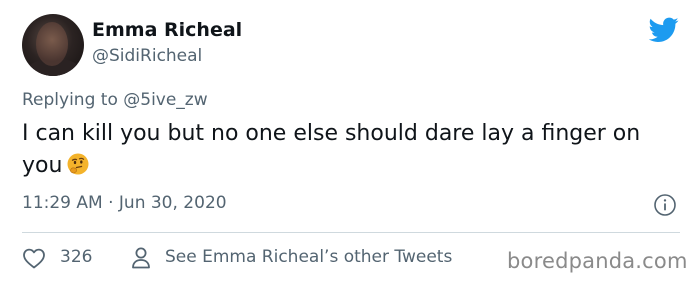 The image size is (700, 283). Describe the element at coordinates (70, 100) in the screenshot. I see `replying-to-label: Replying to` at that location.